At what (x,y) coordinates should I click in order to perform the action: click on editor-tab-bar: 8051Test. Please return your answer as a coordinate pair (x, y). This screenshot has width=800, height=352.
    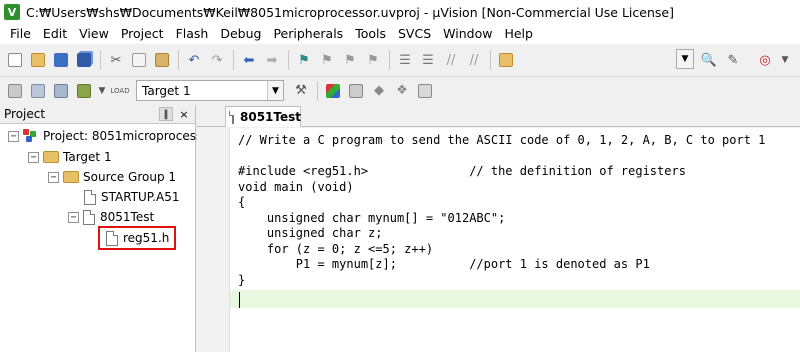
    Looking at the image, I should click on (498, 116).